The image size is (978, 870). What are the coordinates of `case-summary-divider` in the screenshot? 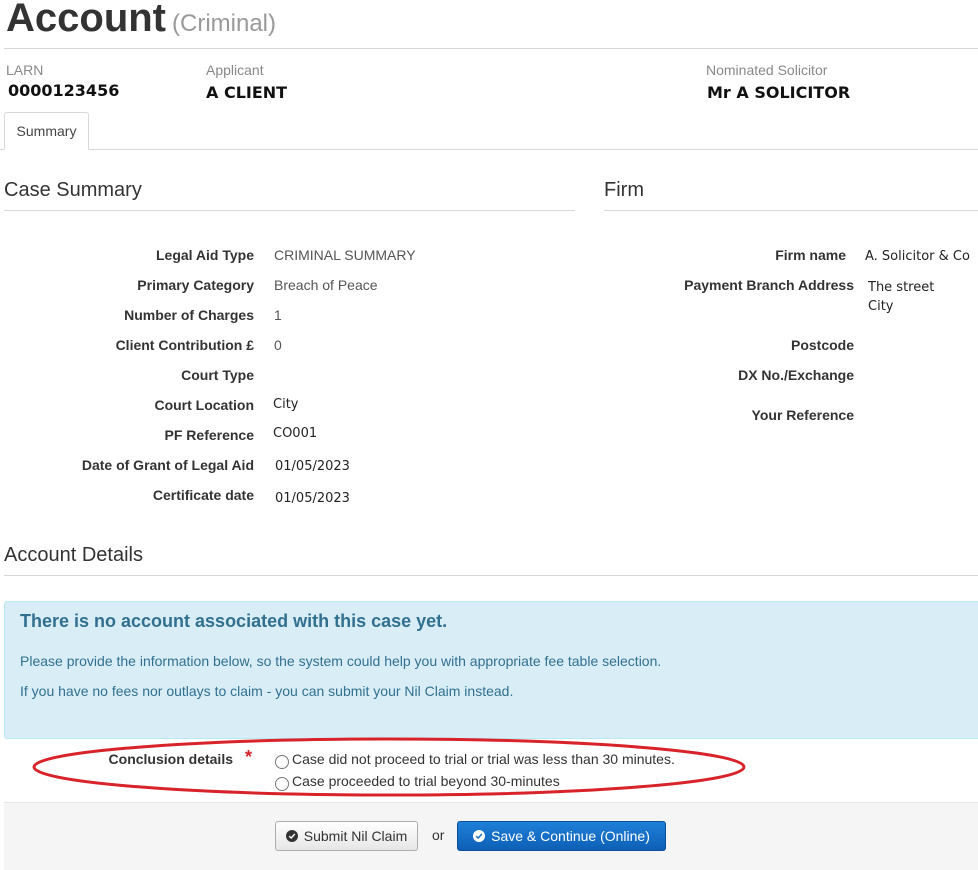 It's located at (289, 210).